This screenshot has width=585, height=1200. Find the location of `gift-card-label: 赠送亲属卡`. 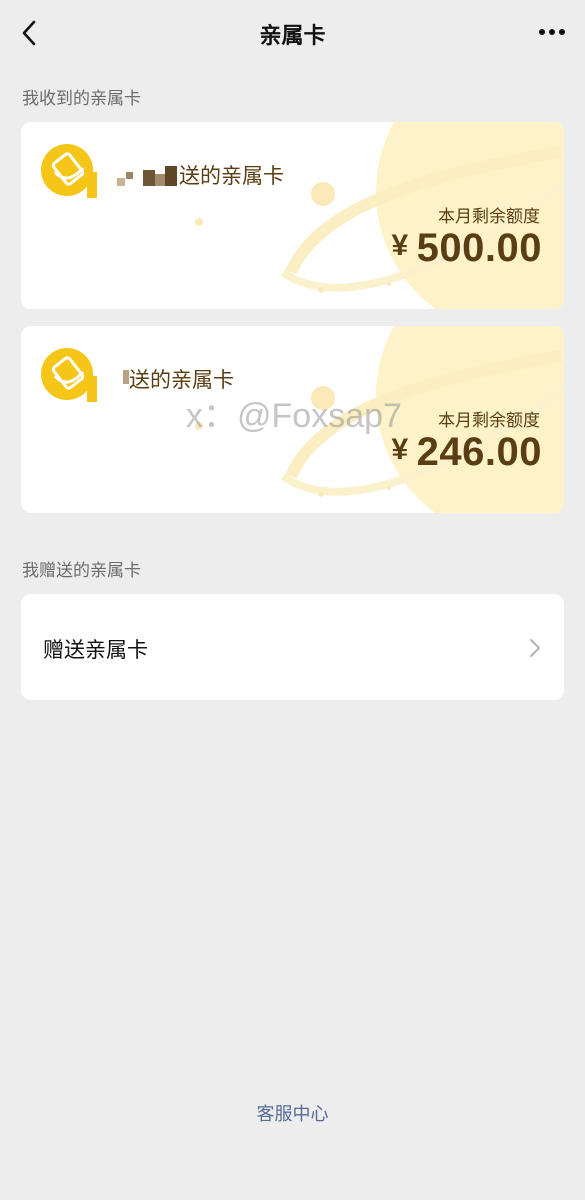

gift-card-label: 赠送亲属卡 is located at coordinates (95, 650).